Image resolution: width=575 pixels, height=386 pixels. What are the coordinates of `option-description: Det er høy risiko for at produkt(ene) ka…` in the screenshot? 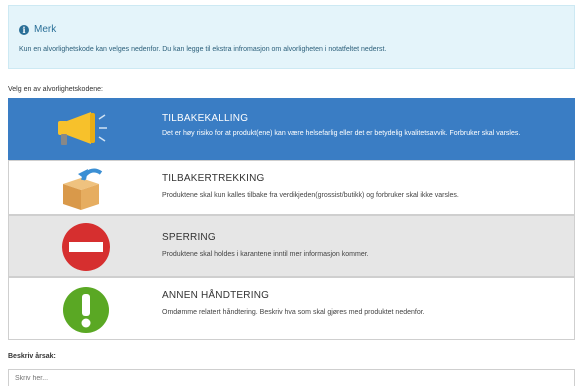 It's located at (341, 133).